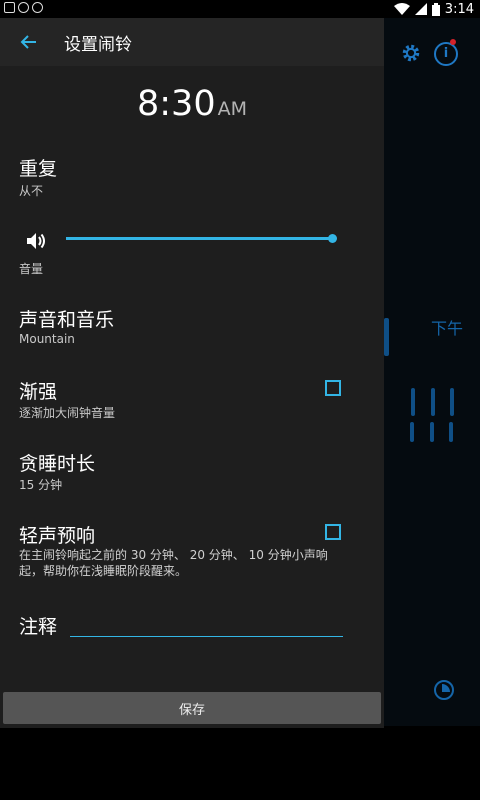  What do you see at coordinates (31, 190) in the screenshot?
I see `repeat-value: 从不` at bounding box center [31, 190].